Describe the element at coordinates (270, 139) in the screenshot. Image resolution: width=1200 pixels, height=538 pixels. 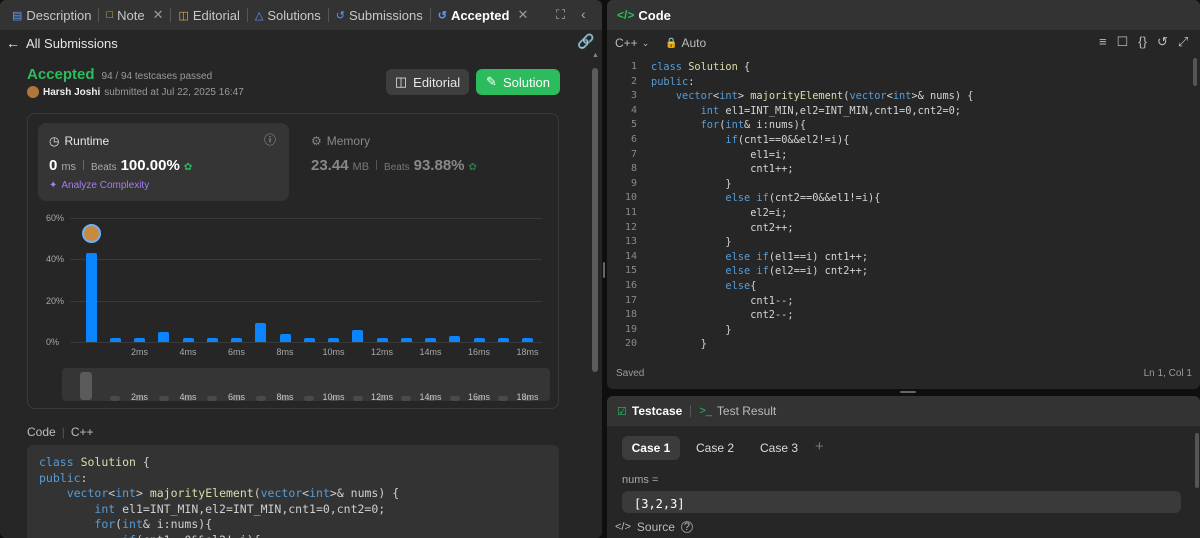
I see `info-icon: ⓘ` at that location.